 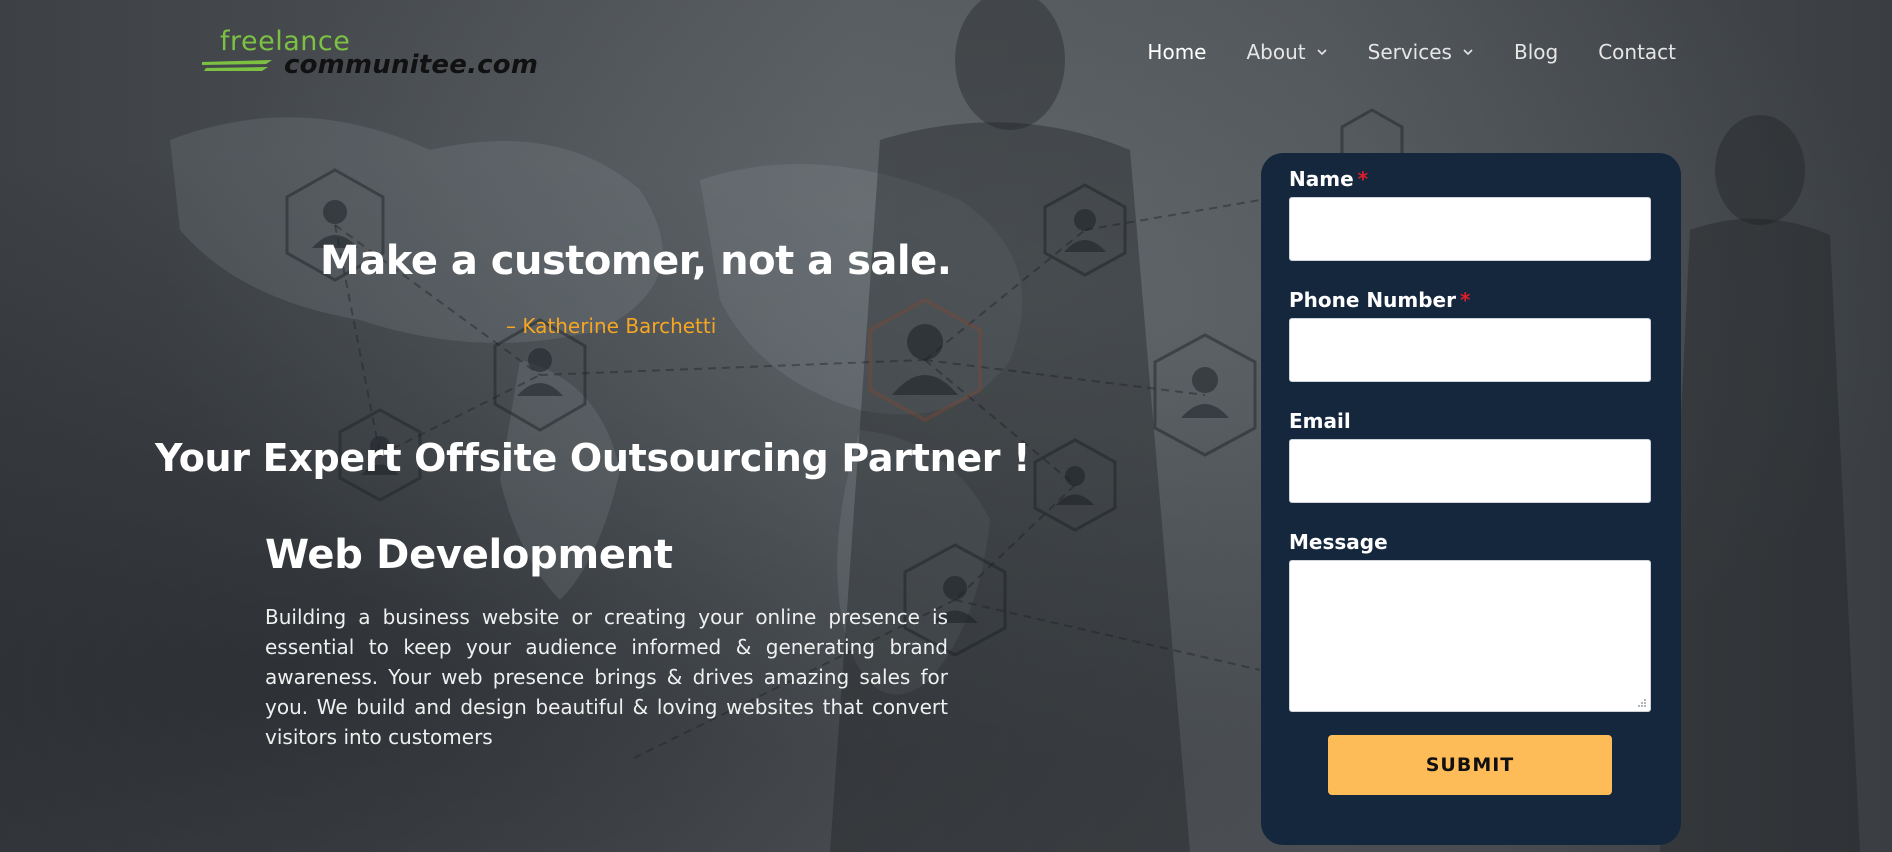 What do you see at coordinates (1470, 636) in the screenshot?
I see `message-textarea` at bounding box center [1470, 636].